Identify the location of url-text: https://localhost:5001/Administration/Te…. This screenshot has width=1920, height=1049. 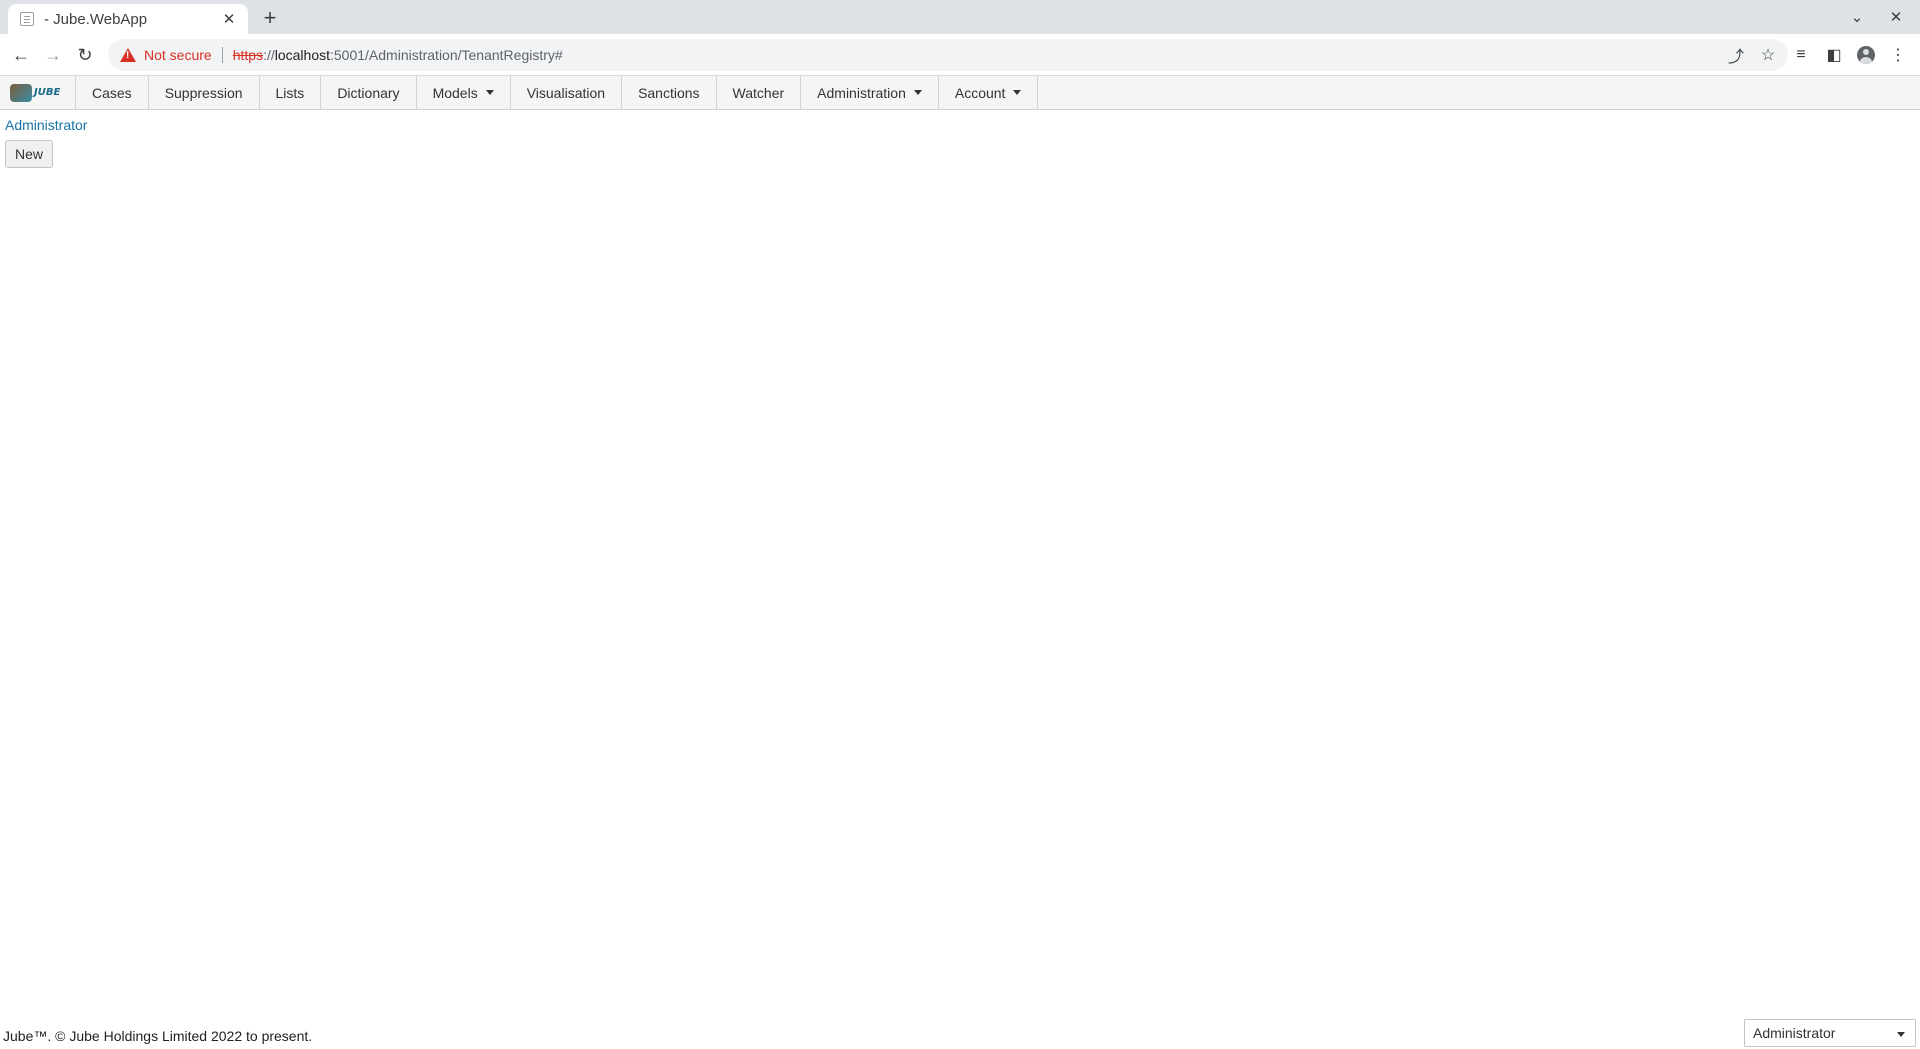
(398, 55).